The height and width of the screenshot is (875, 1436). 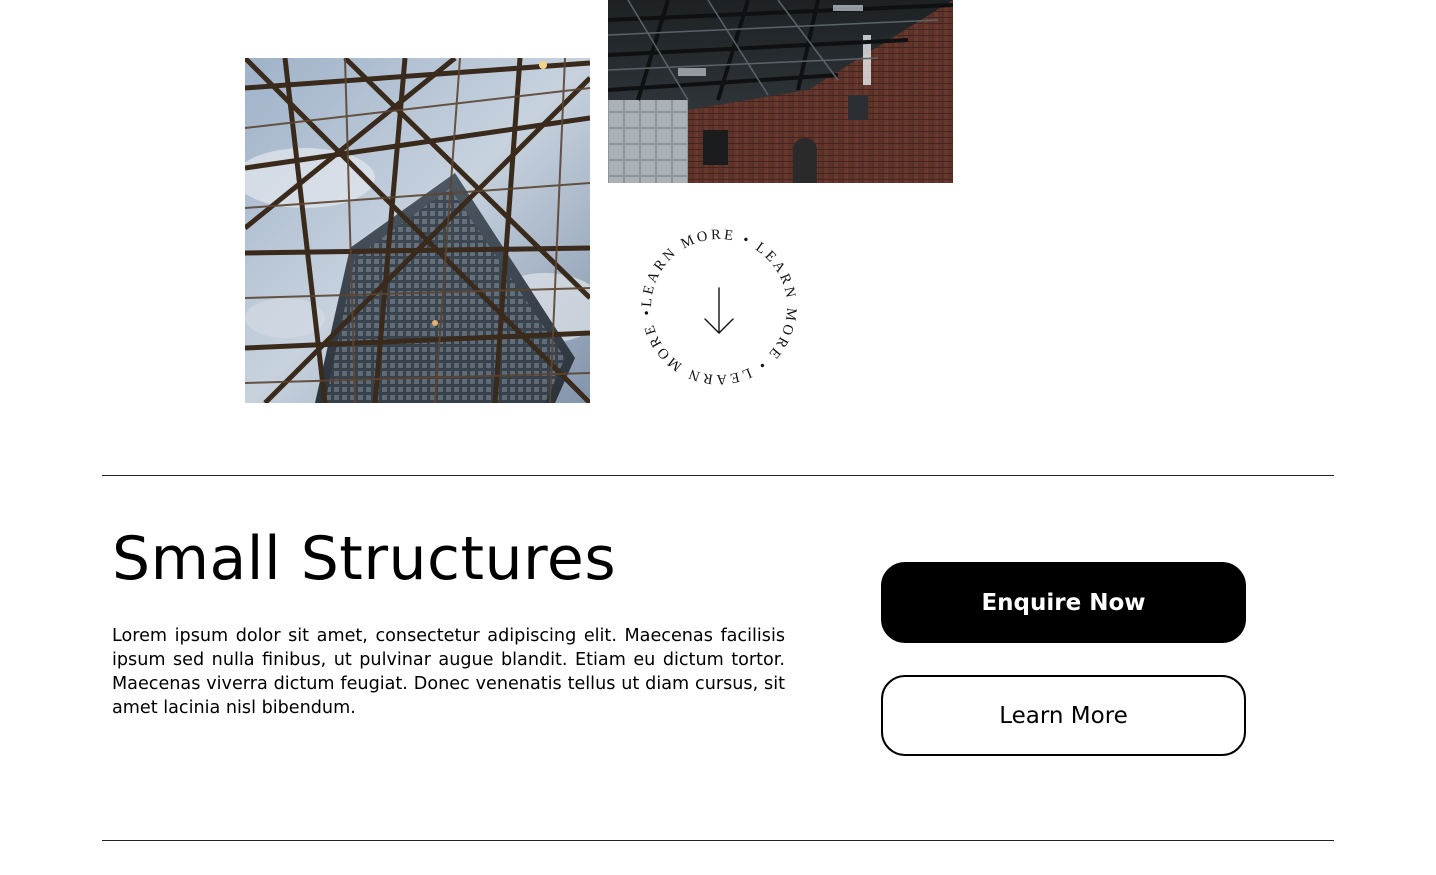 I want to click on learn-more-badge: LEARN MORE • LEARN MORE • LEARN MORE •, so click(x=719, y=307).